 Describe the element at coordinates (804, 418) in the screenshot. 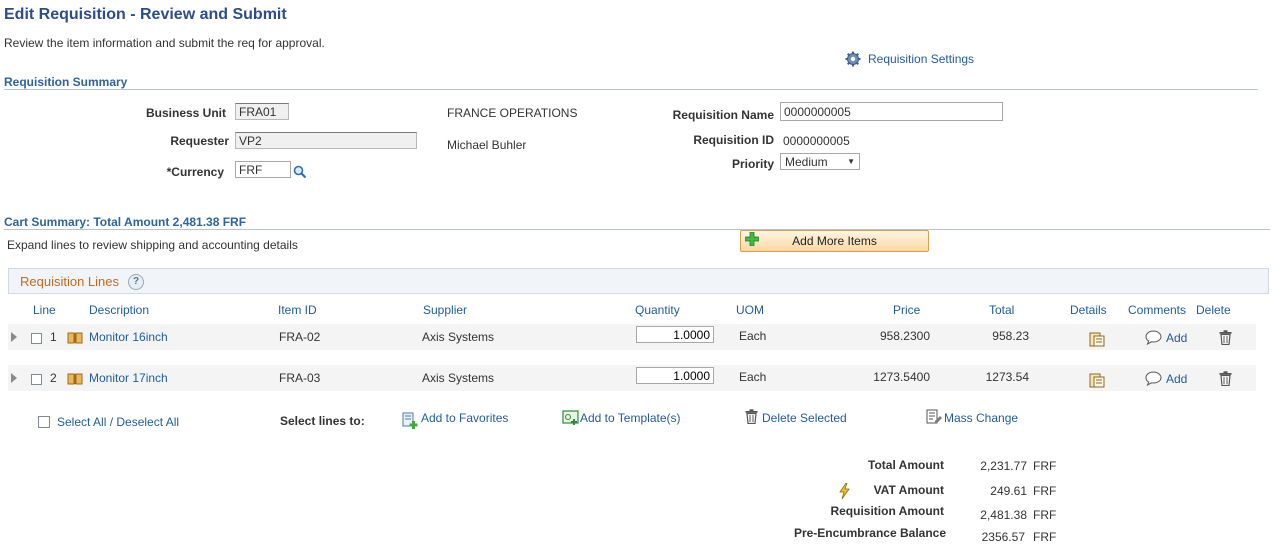

I see `delete-selected-link: Delete Selected` at that location.